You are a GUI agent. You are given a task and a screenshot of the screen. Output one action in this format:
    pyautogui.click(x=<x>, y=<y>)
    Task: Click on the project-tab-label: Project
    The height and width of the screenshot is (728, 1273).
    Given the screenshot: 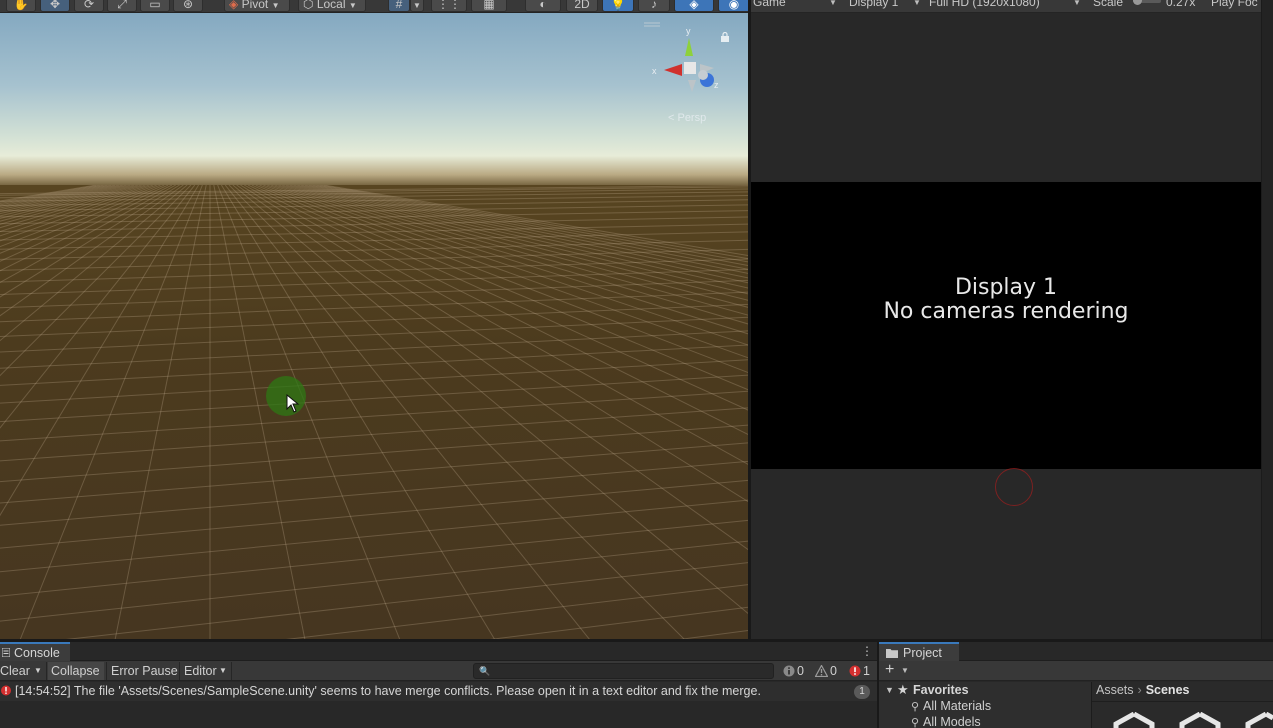 What is the action you would take?
    pyautogui.click(x=922, y=653)
    